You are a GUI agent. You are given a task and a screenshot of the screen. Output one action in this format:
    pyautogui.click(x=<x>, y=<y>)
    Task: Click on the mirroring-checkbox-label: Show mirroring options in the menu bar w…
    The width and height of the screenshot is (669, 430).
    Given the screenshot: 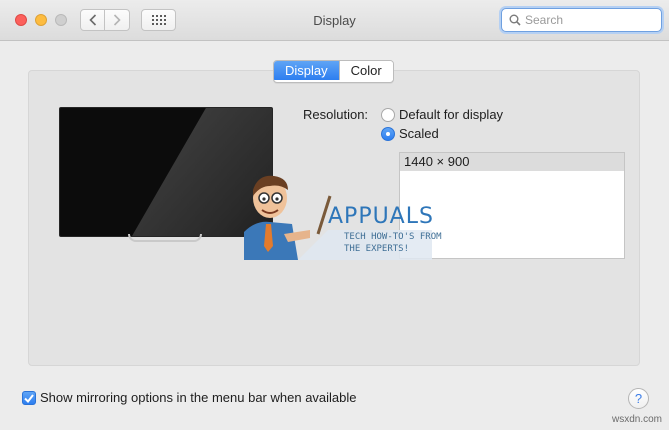 What is the action you would take?
    pyautogui.click(x=198, y=397)
    